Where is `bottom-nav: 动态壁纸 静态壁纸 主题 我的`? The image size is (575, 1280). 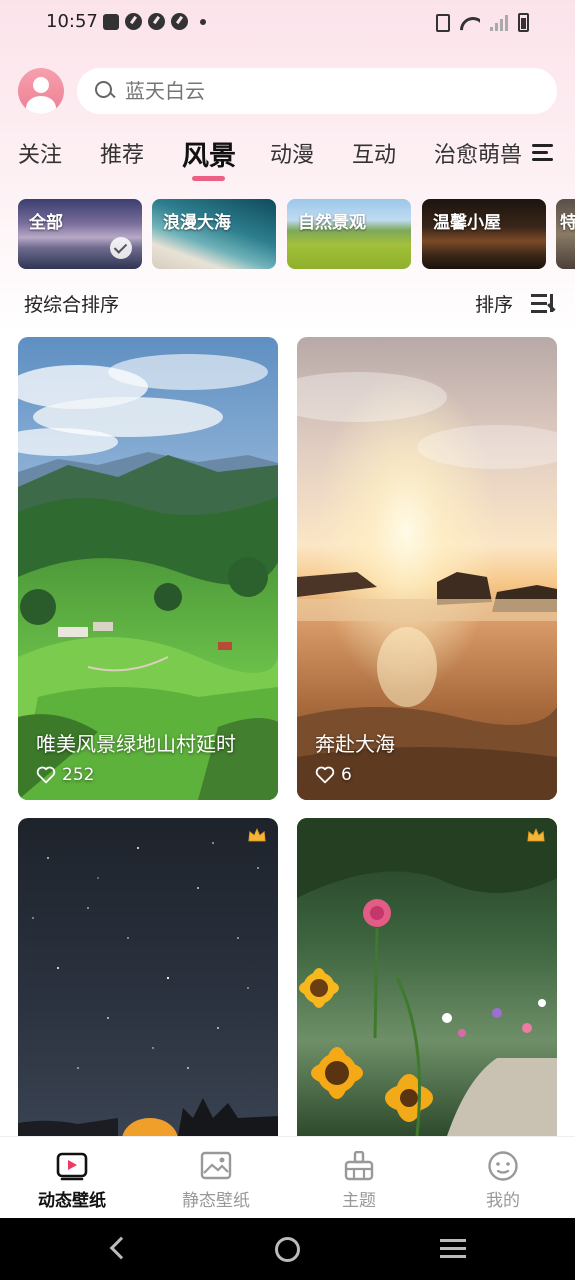
bottom-nav: 动态壁纸 静态壁纸 主题 我的 is located at coordinates (287, 1177).